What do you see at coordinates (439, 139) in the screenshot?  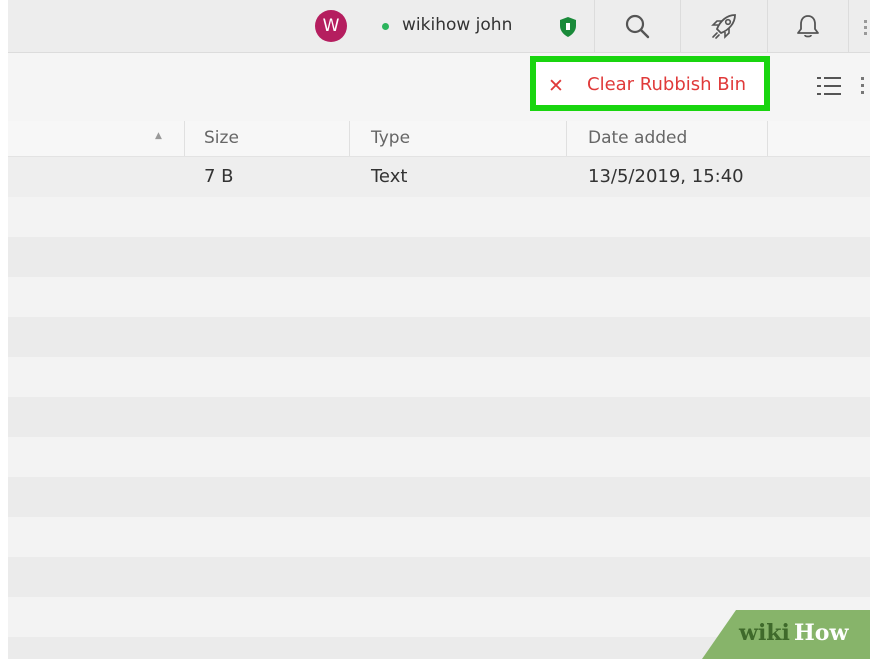 I see `table-header: ▲ Size Type Date added` at bounding box center [439, 139].